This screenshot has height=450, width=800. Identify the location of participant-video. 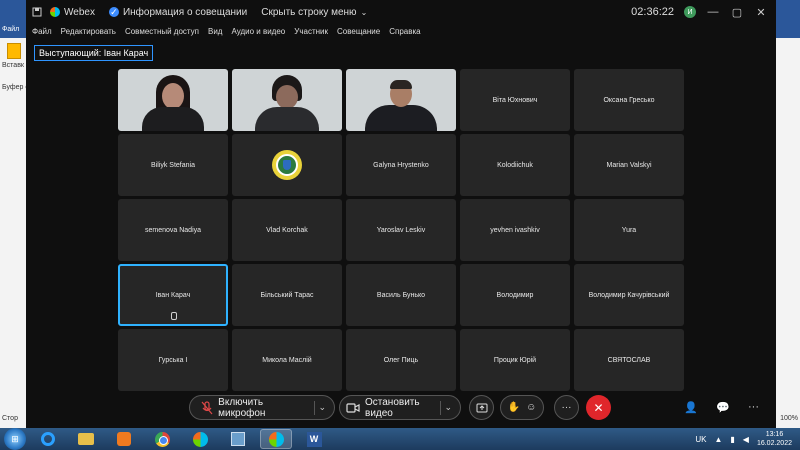
(401, 100).